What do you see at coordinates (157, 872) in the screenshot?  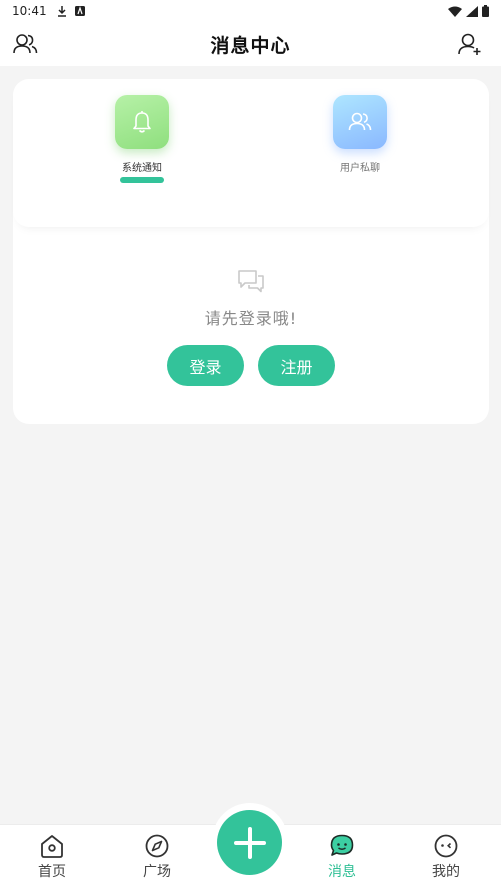 I see `nav-label: 广场` at bounding box center [157, 872].